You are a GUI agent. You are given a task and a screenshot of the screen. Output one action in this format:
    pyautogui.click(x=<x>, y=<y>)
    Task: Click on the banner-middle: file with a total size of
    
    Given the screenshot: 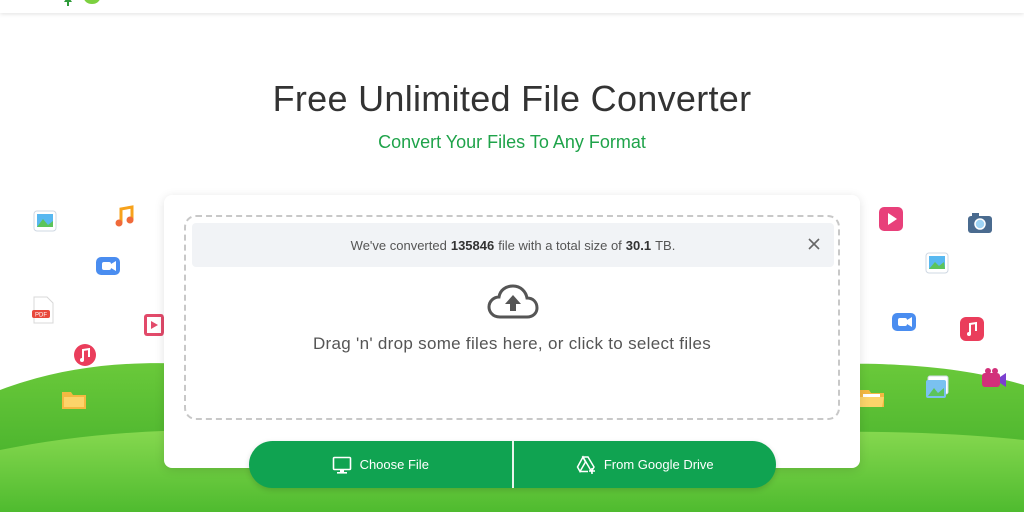 What is the action you would take?
    pyautogui.click(x=560, y=245)
    